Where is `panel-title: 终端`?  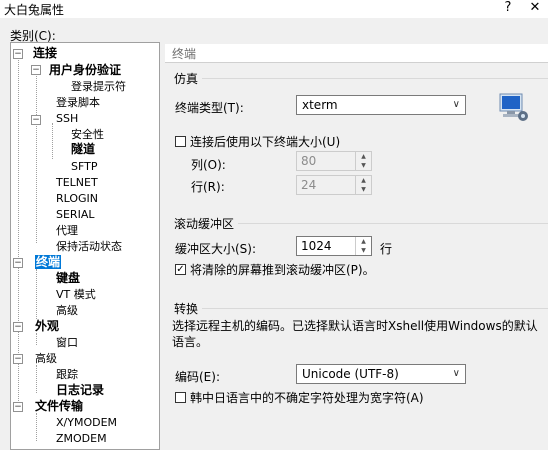 panel-title: 终端 is located at coordinates (184, 54).